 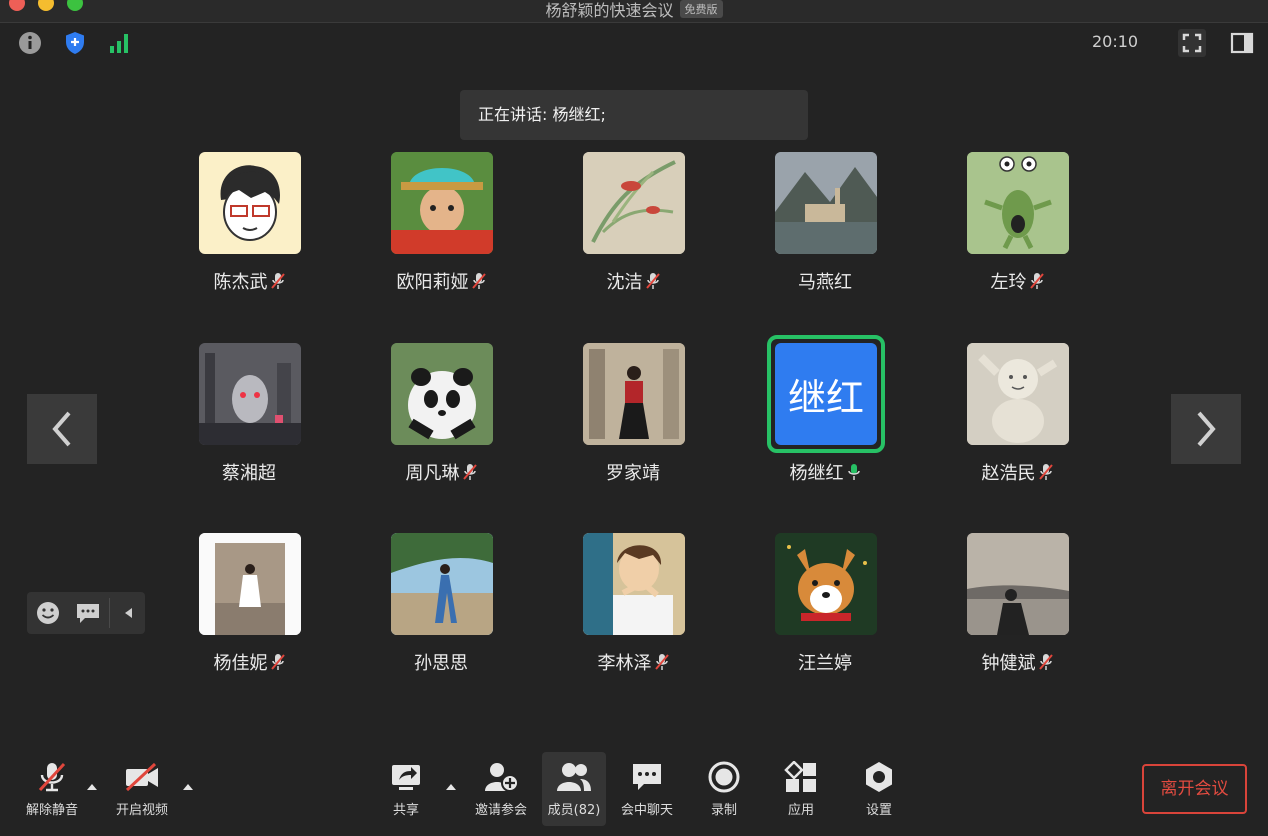 I want to click on quick-chat-button, so click(x=88, y=613).